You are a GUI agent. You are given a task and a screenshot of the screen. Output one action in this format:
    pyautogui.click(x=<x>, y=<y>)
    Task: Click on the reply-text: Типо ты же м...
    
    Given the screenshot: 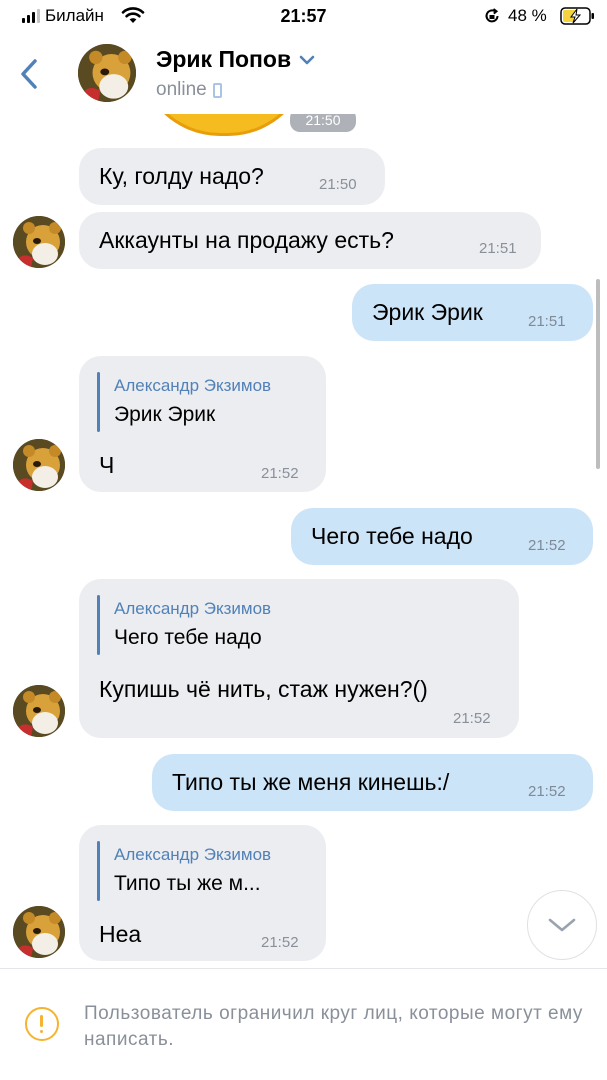 What is the action you would take?
    pyautogui.click(x=187, y=883)
    